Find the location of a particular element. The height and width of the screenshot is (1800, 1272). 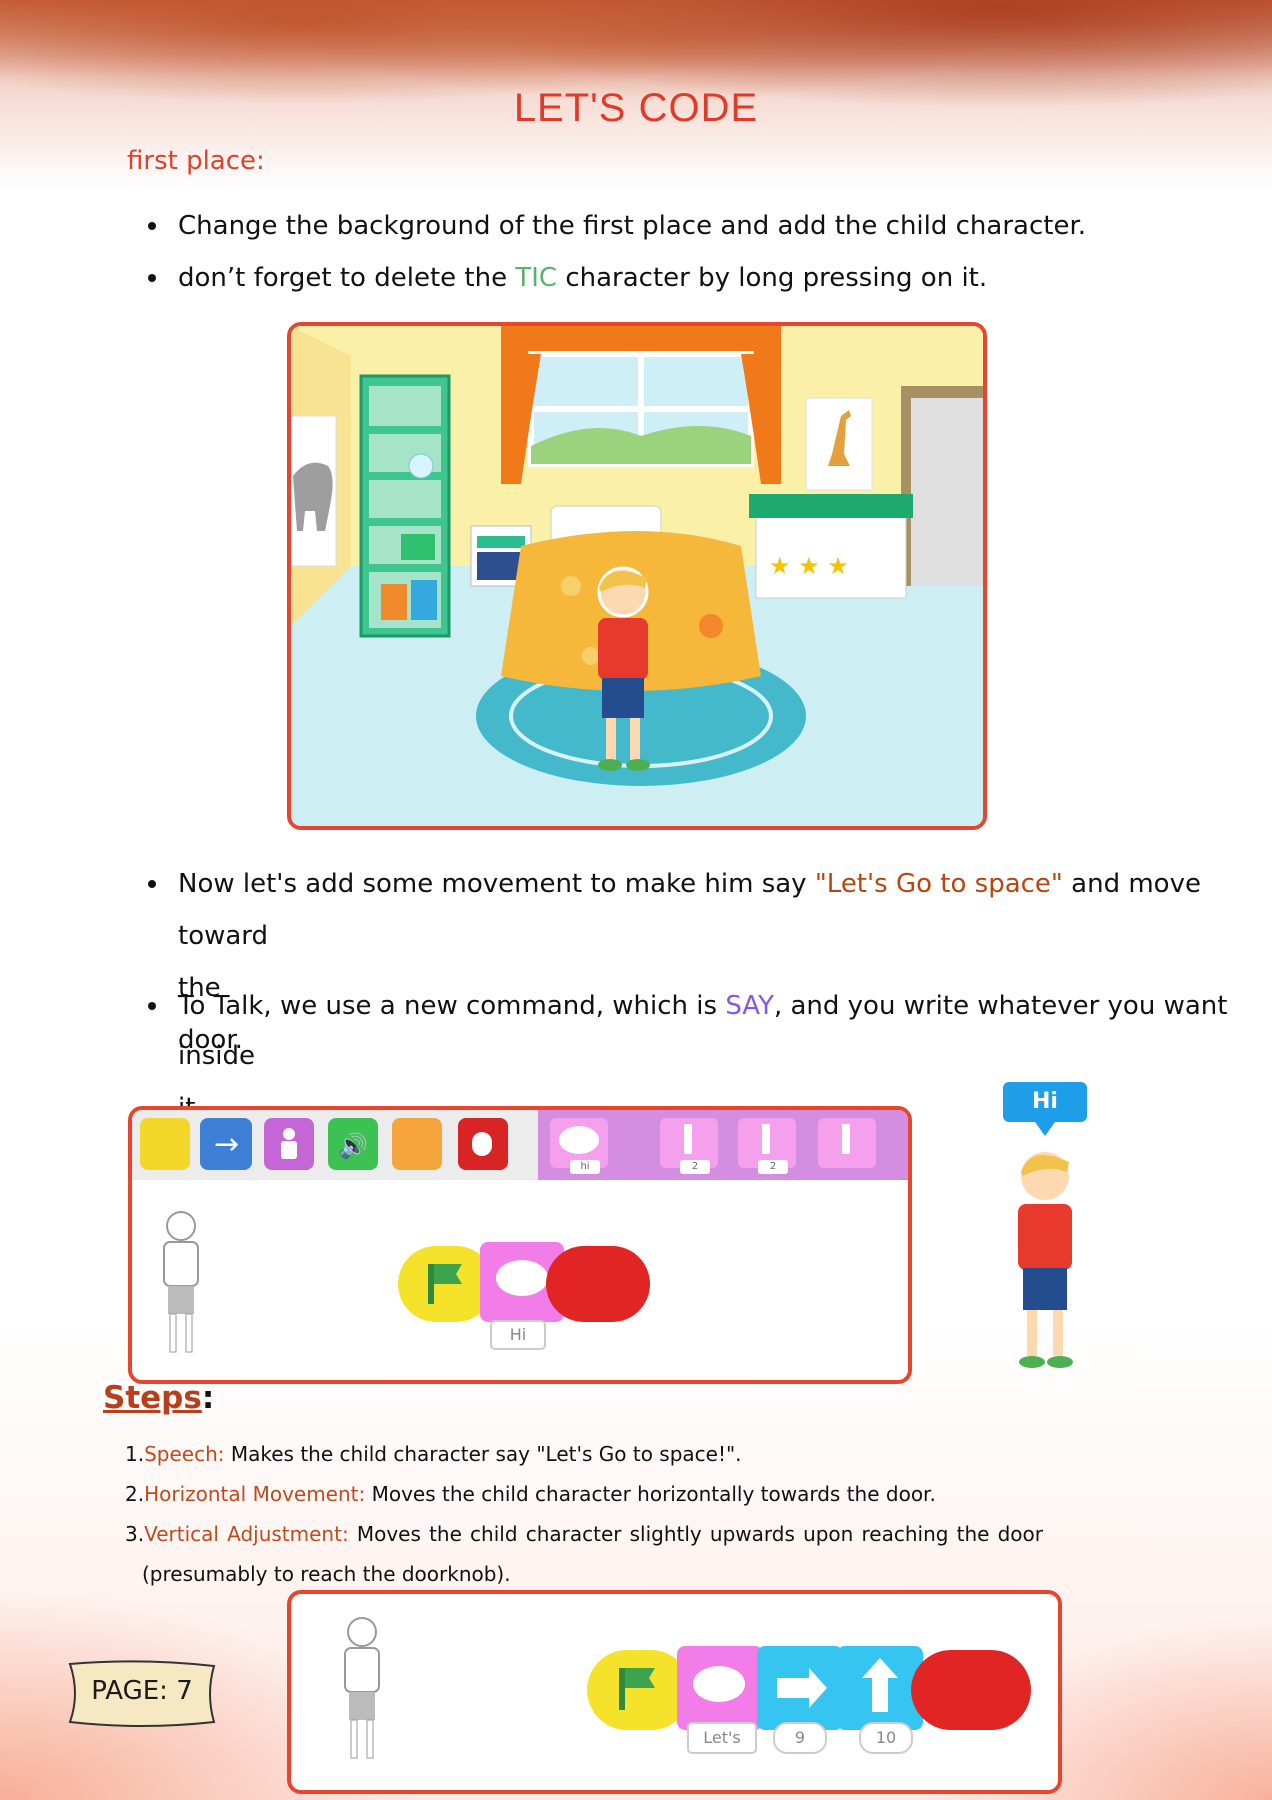

say-value-field: Hi is located at coordinates (518, 1335).